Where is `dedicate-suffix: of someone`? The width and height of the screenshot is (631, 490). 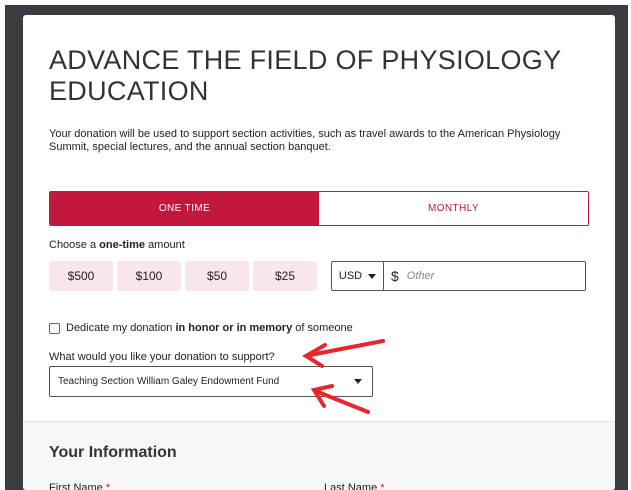
dedicate-suffix: of someone is located at coordinates (324, 328).